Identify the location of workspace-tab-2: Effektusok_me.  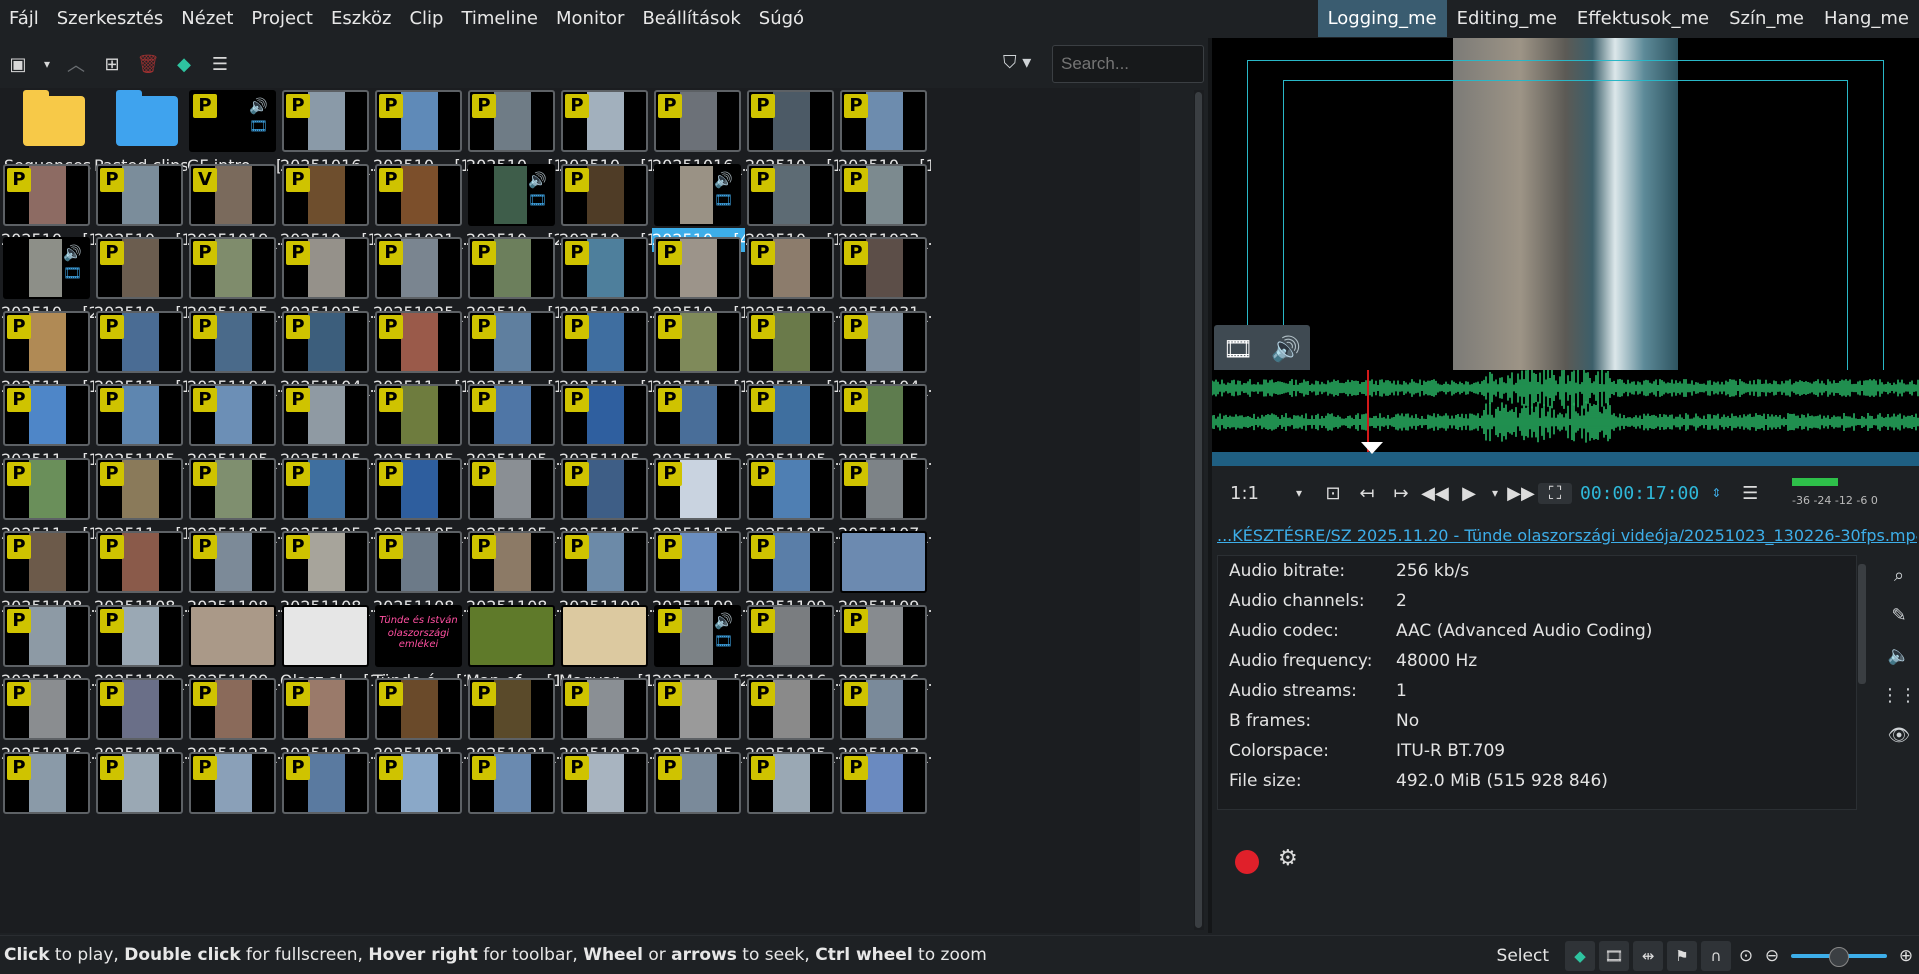
(1643, 18).